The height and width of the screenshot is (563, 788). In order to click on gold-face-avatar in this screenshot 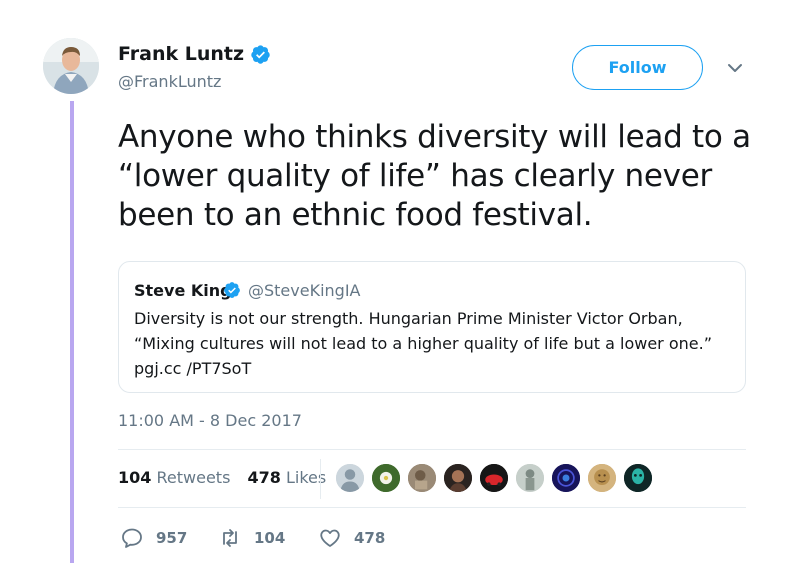, I will do `click(602, 478)`.